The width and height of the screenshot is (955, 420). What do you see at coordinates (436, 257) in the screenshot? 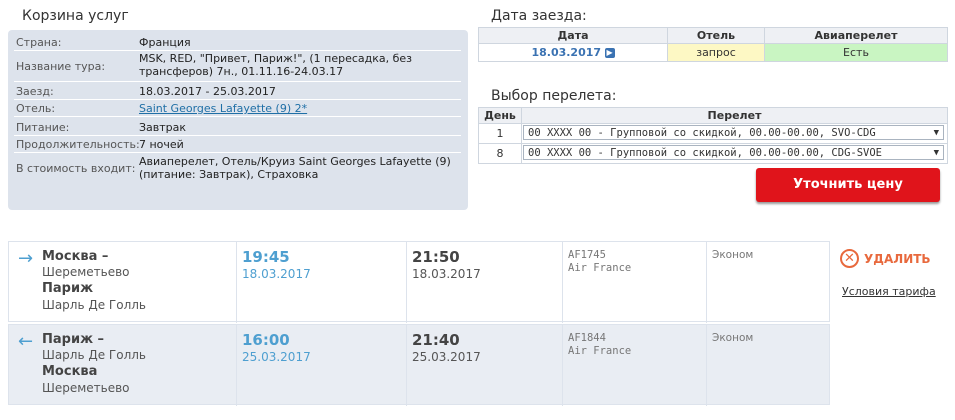
I see `arrival-time: 21:50` at bounding box center [436, 257].